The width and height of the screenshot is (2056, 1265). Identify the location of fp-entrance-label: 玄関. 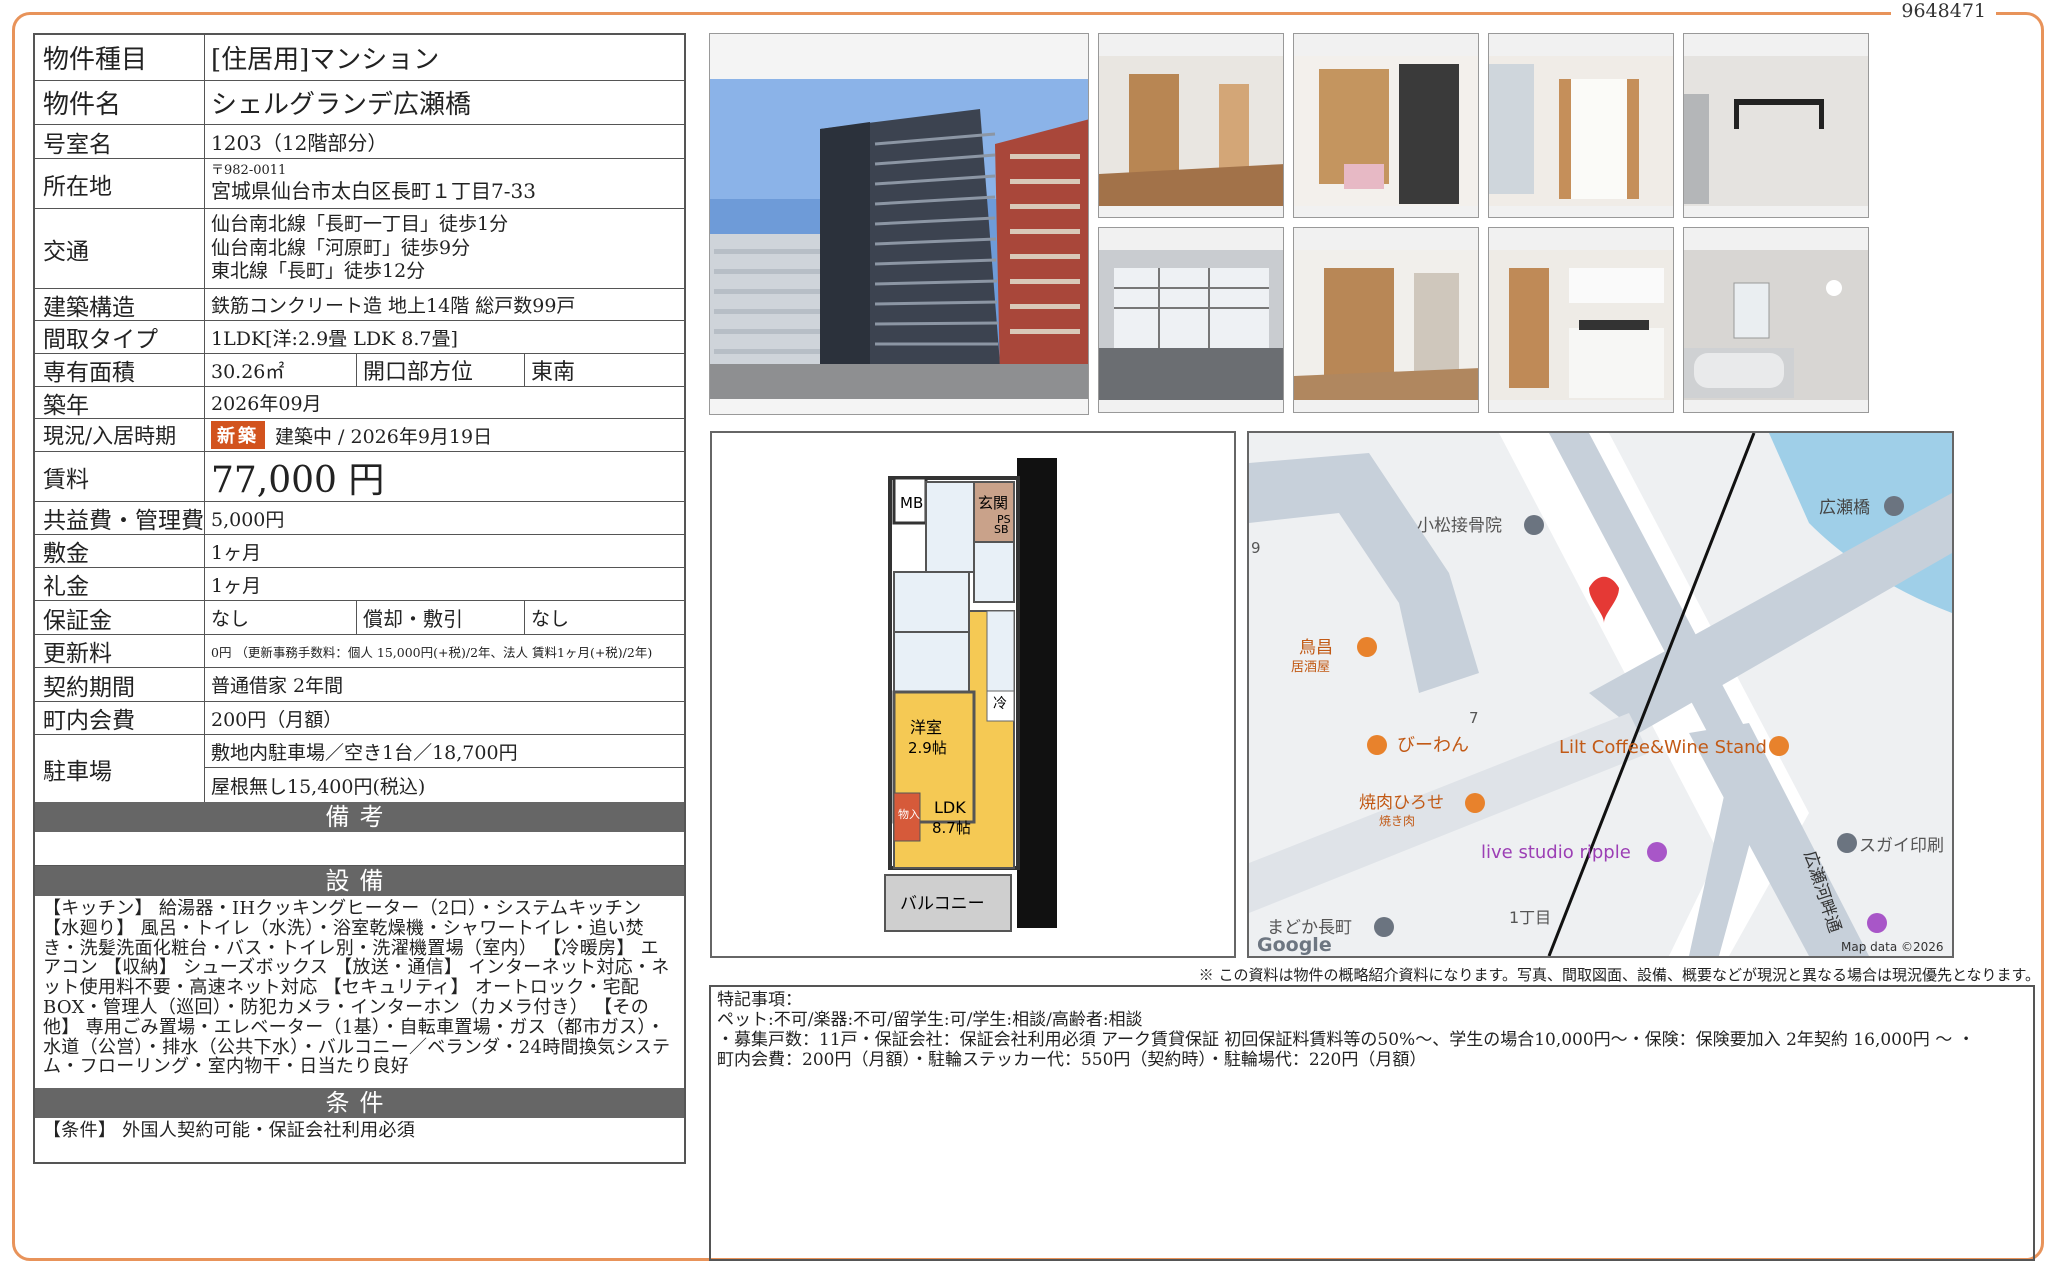
(993, 503).